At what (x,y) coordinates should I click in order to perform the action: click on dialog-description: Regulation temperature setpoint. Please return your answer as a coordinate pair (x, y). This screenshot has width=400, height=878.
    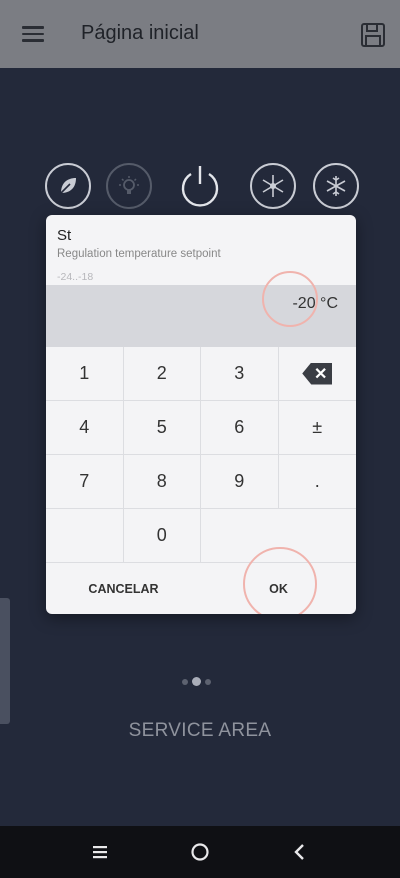
    Looking at the image, I should click on (139, 254).